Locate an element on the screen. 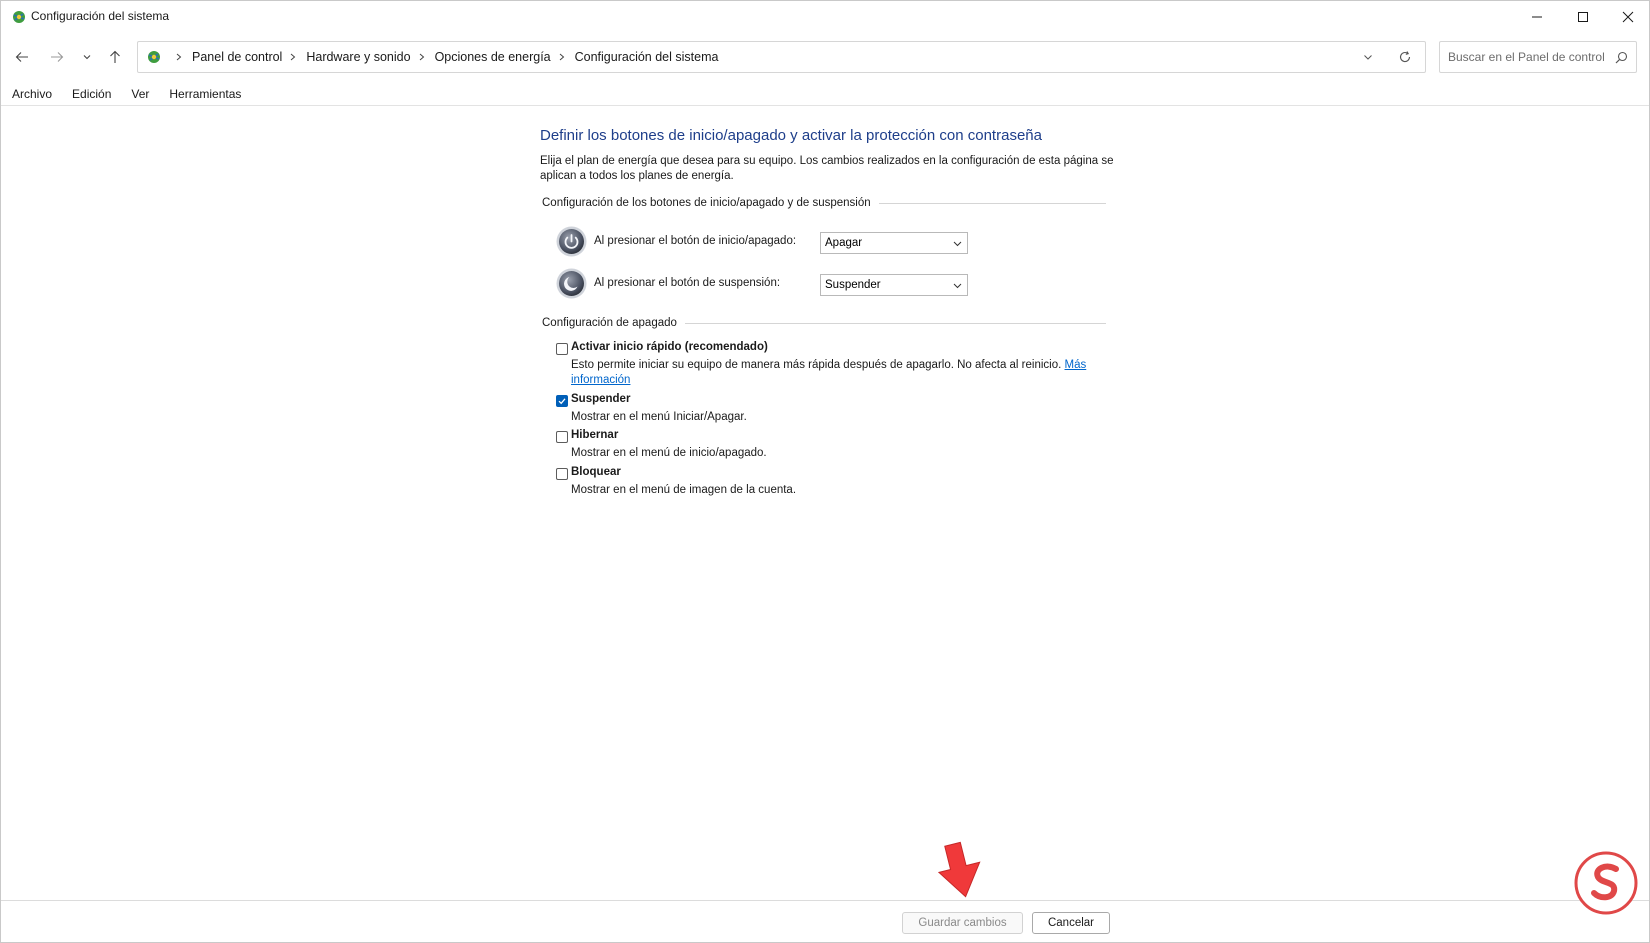  power-button-select: Apagar is located at coordinates (894, 243).